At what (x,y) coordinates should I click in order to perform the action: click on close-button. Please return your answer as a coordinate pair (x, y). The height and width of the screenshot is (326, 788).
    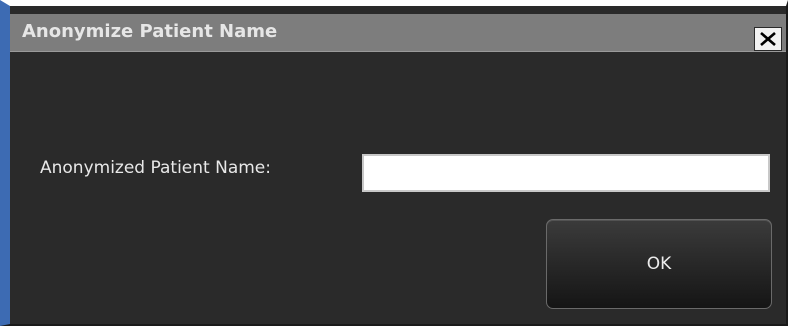
    Looking at the image, I should click on (768, 39).